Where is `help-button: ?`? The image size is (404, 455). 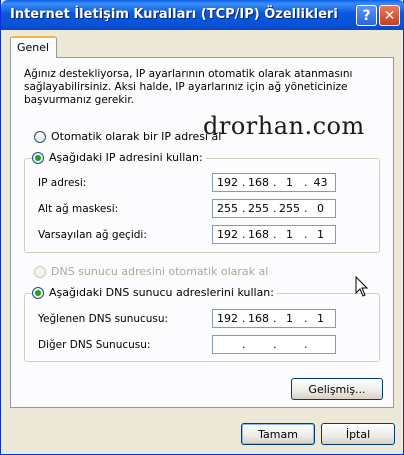
help-button: ? is located at coordinates (366, 15).